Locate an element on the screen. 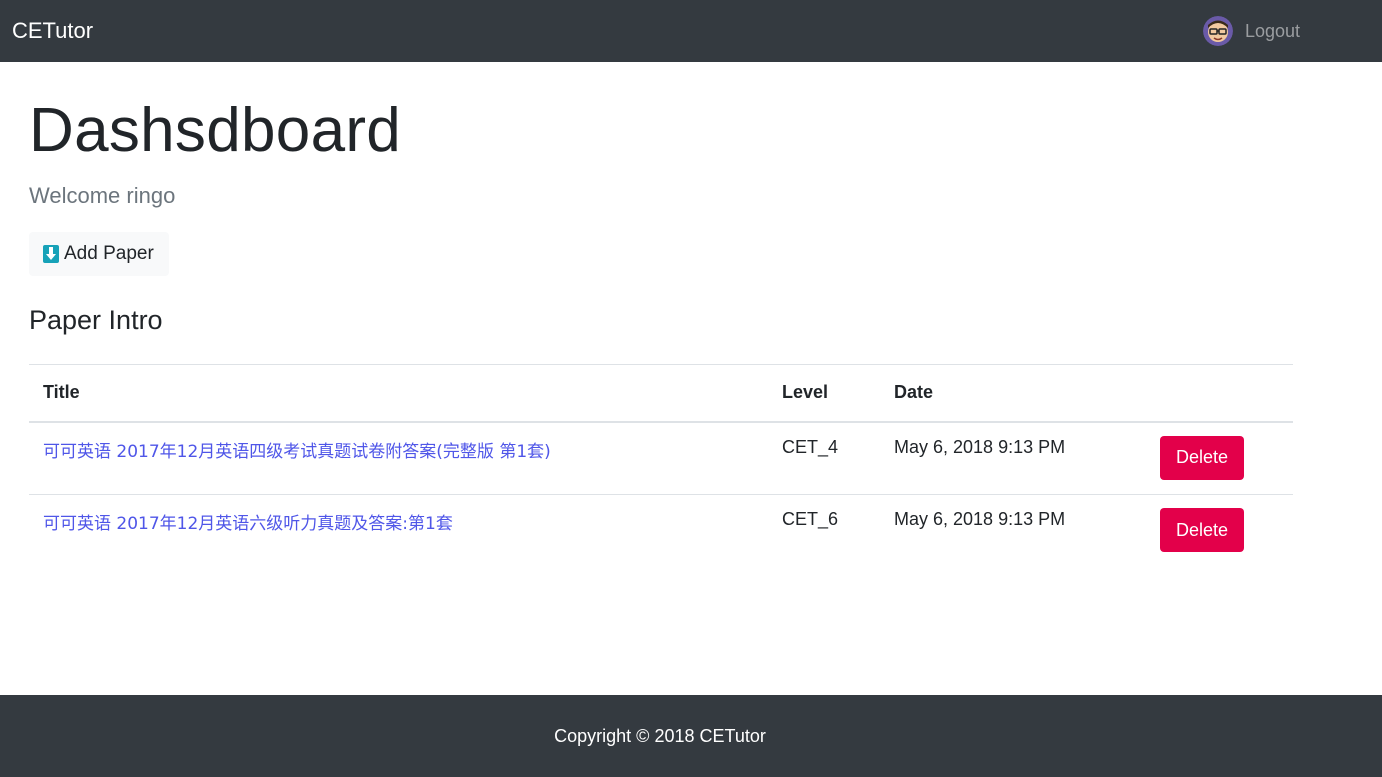 The height and width of the screenshot is (777, 1382). cell-title: 可可英语 2017年12月英语六级听力真题及答案:第1套 is located at coordinates (398, 531).